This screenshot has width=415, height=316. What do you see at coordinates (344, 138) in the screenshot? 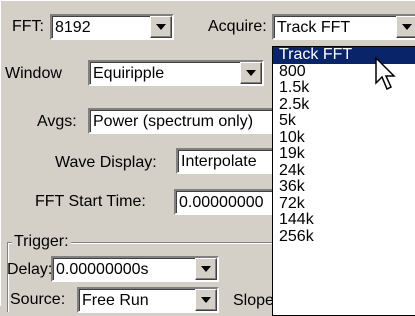
I see `dropdown-option: 10k` at bounding box center [344, 138].